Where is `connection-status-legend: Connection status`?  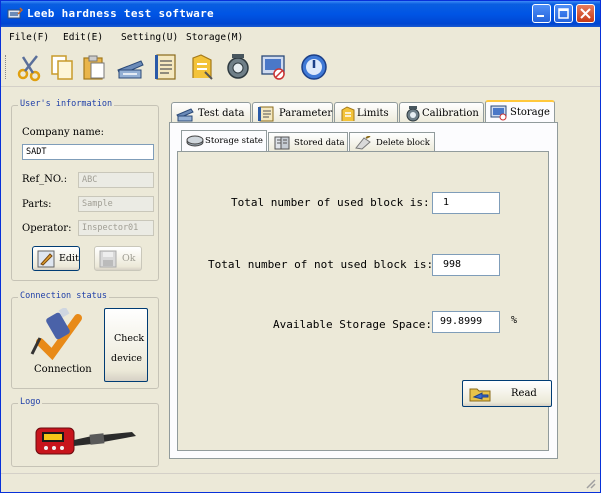
connection-status-legend: Connection status is located at coordinates (63, 296).